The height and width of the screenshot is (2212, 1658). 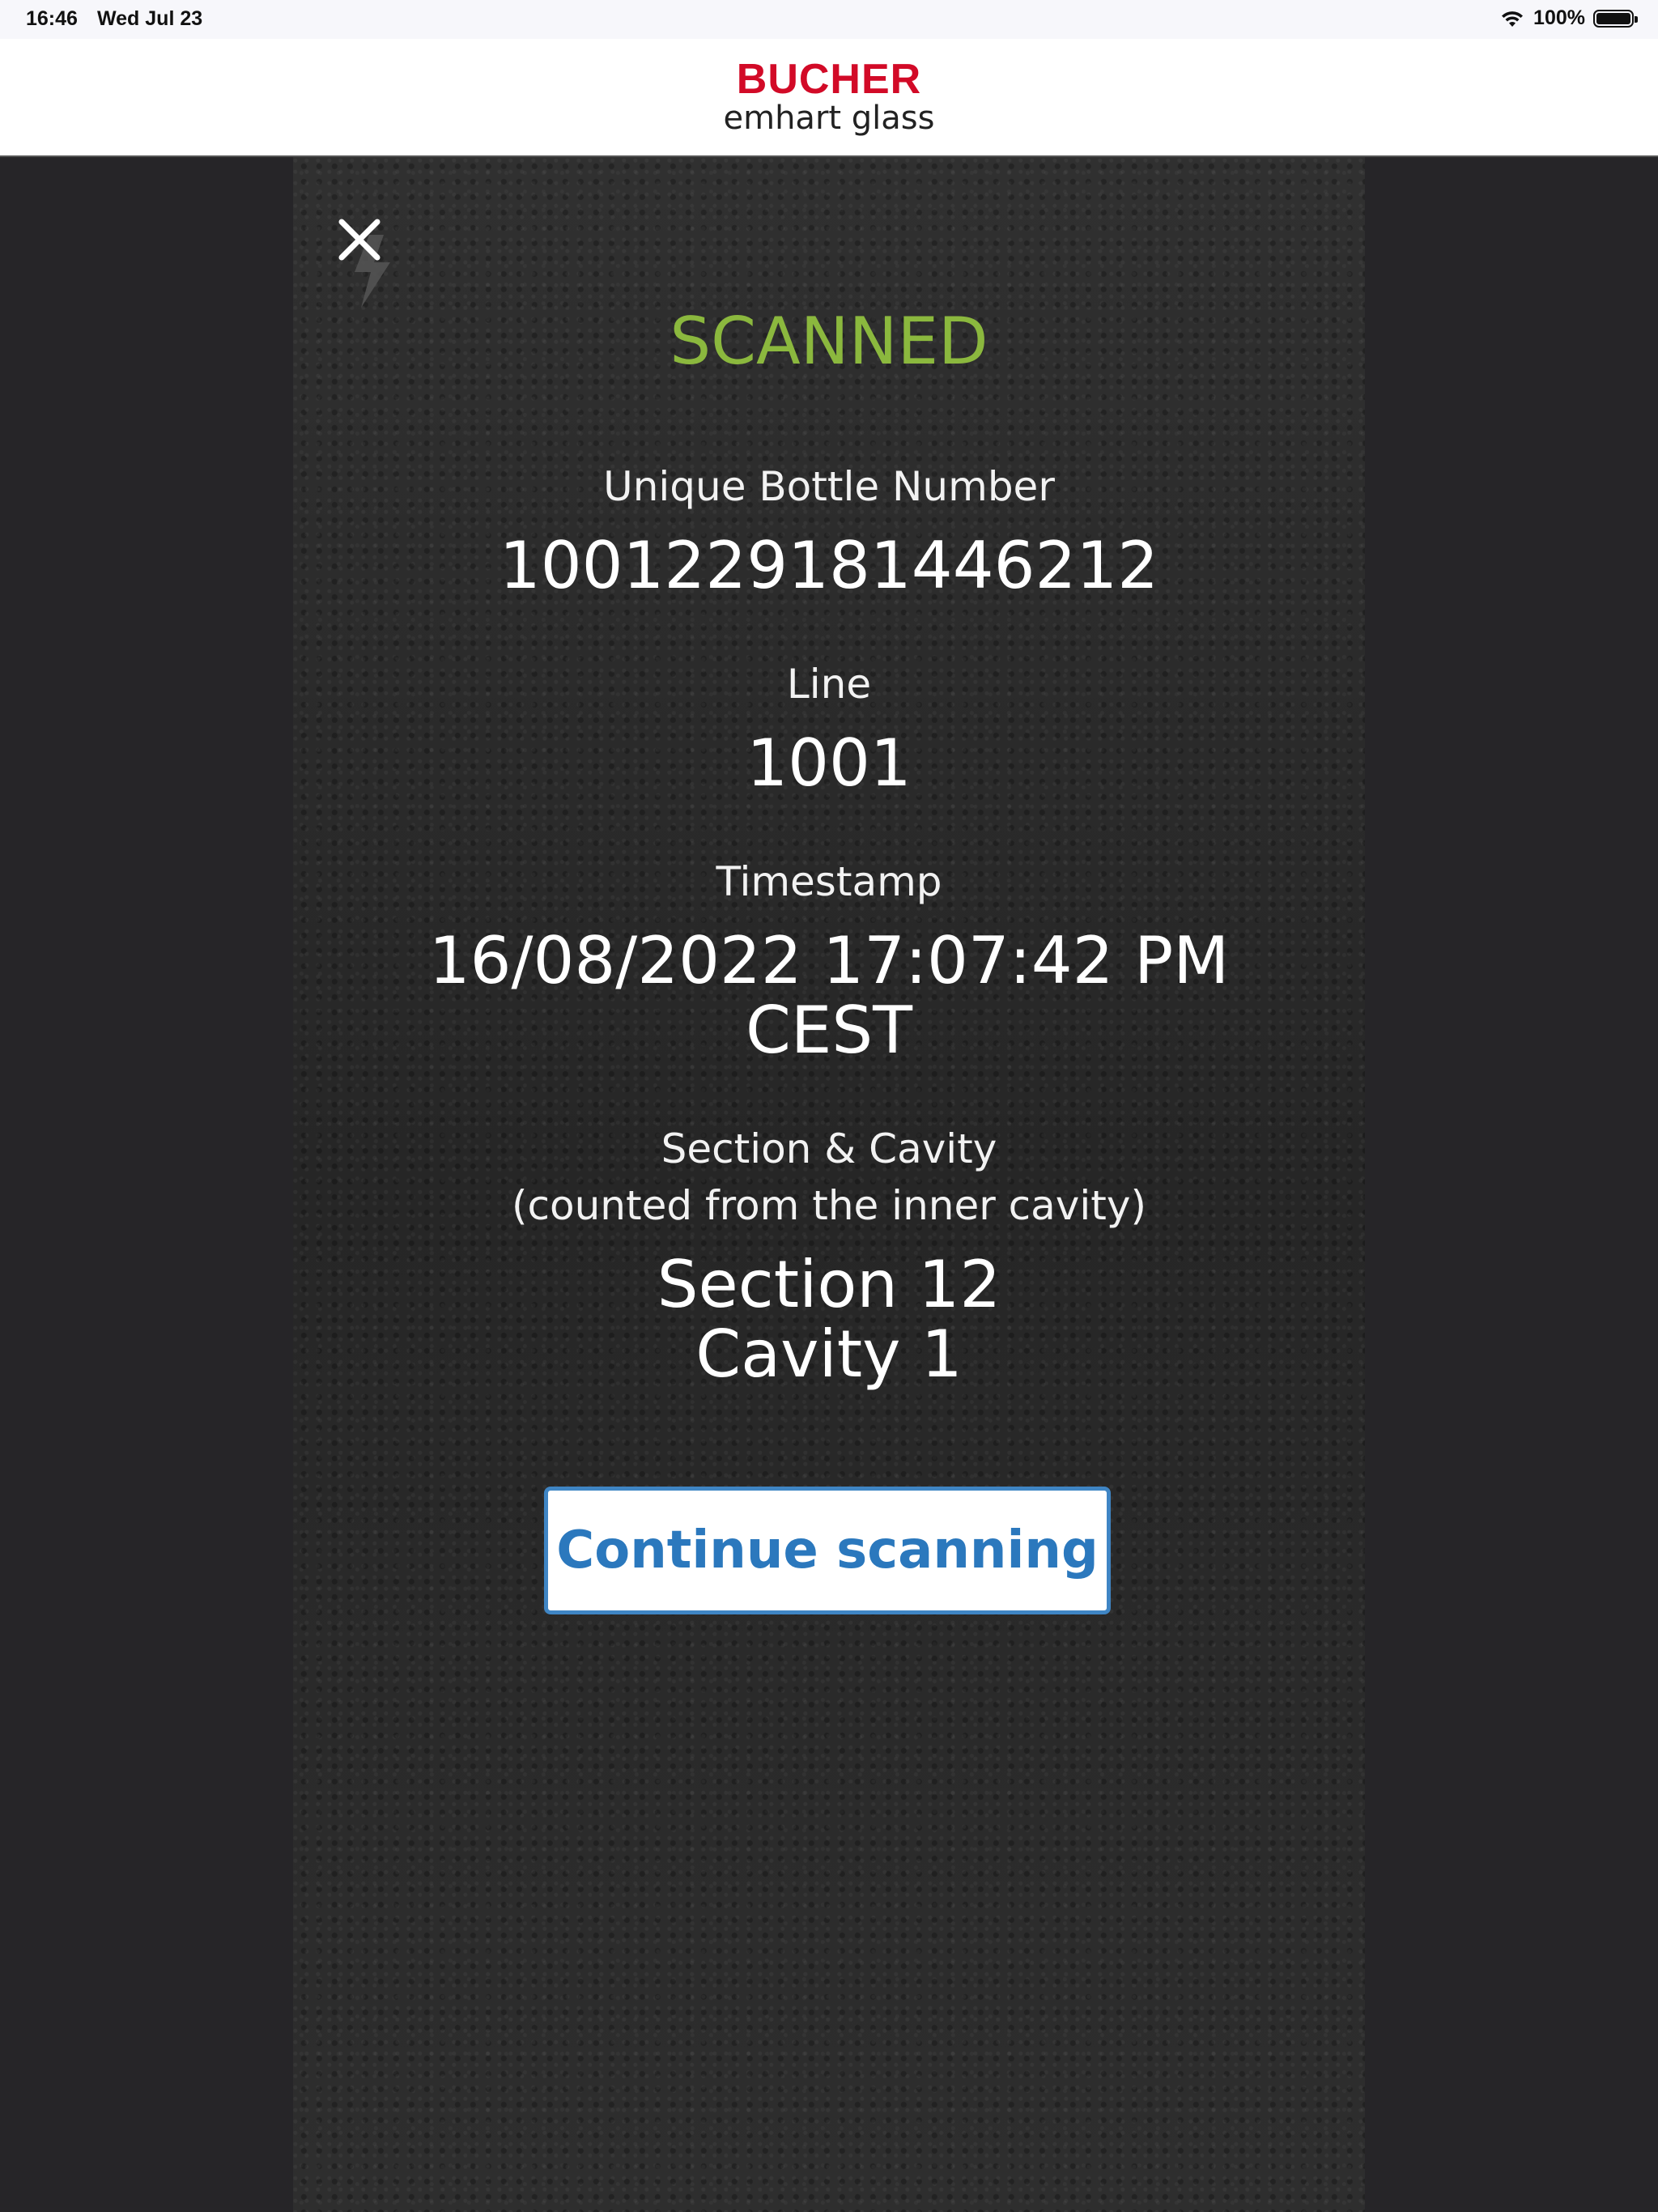 I want to click on cavity-value: Cavity 1, so click(x=829, y=1355).